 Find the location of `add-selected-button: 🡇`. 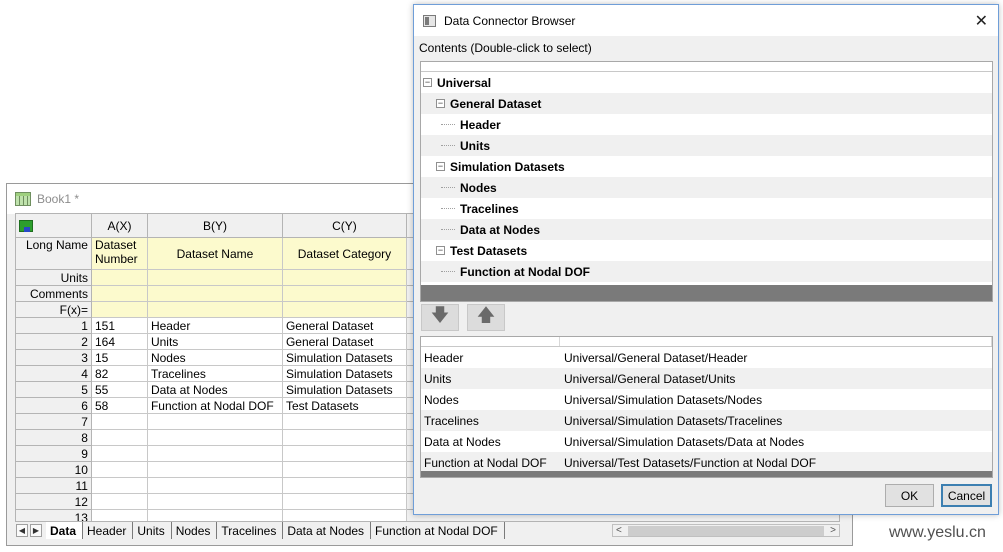

add-selected-button: 🡇 is located at coordinates (440, 317).